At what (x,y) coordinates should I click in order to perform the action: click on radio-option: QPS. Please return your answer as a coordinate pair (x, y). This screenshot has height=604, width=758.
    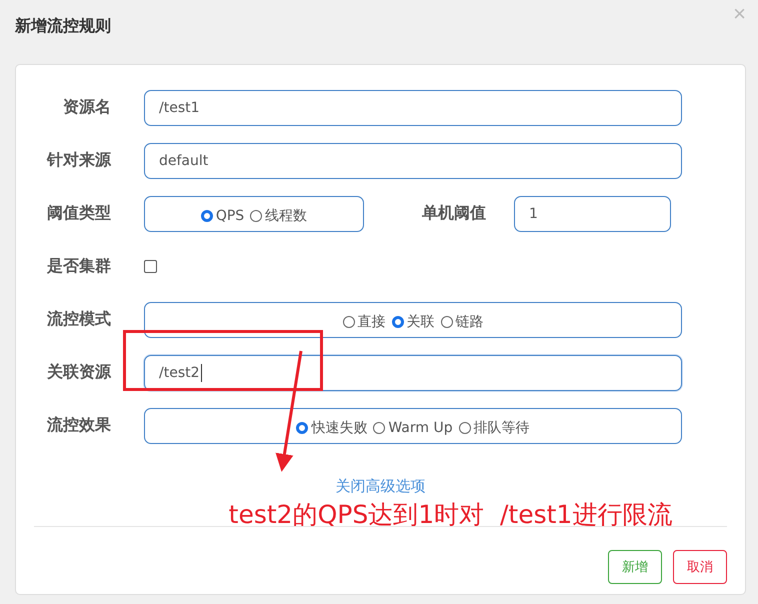
    Looking at the image, I should click on (222, 216).